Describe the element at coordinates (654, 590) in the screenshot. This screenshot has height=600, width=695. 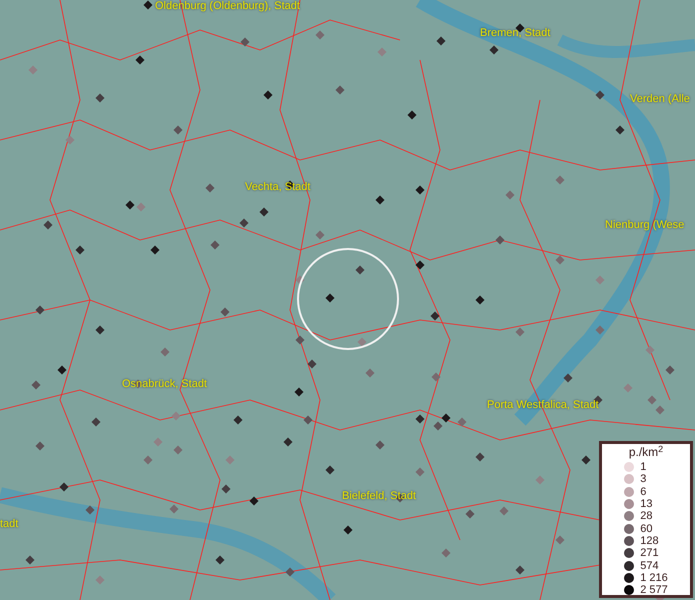
I see `legend-label: 2 577` at that location.